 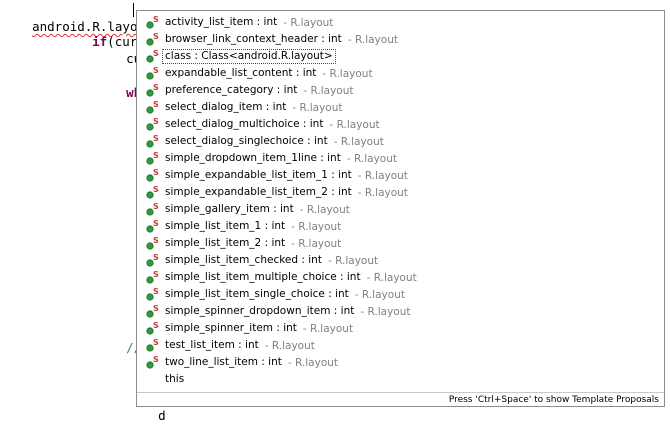 What do you see at coordinates (133, 10) in the screenshot?
I see `text-cursor` at bounding box center [133, 10].